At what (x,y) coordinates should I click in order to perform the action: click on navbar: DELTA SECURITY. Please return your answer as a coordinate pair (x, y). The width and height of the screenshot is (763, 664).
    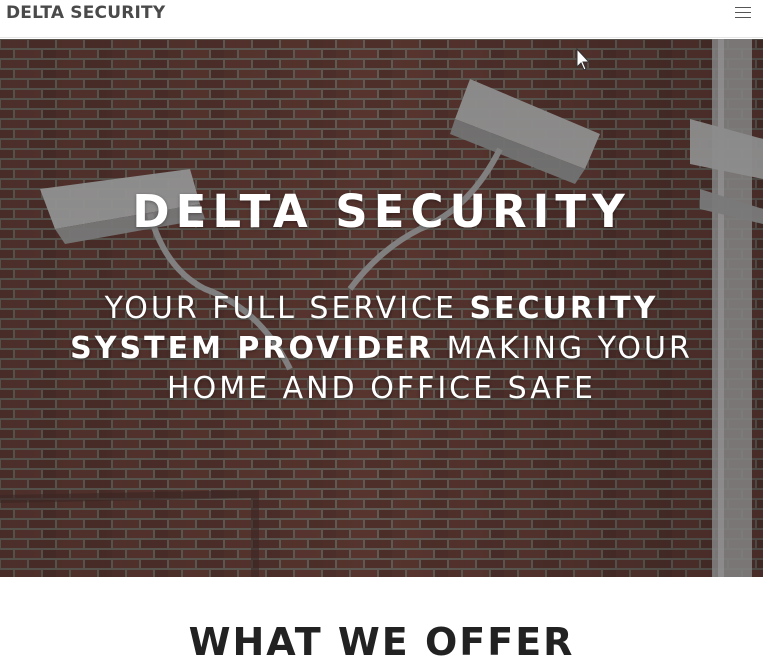
    Looking at the image, I should click on (381, 19).